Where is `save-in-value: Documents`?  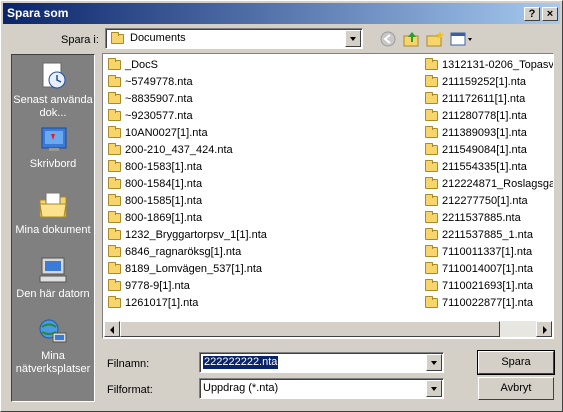
save-in-value: Documents is located at coordinates (158, 38).